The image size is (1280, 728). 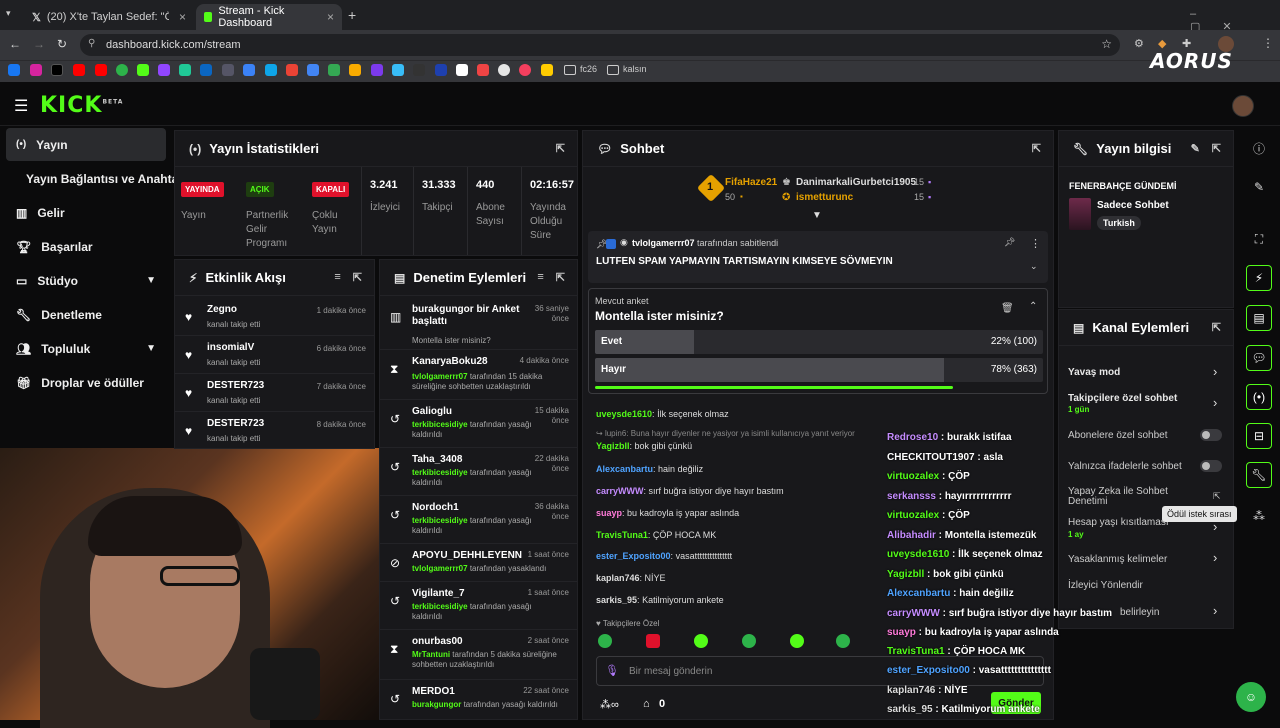 What do you see at coordinates (1259, 475) in the screenshot?
I see `wrench-icon: 🔧︎` at bounding box center [1259, 475].